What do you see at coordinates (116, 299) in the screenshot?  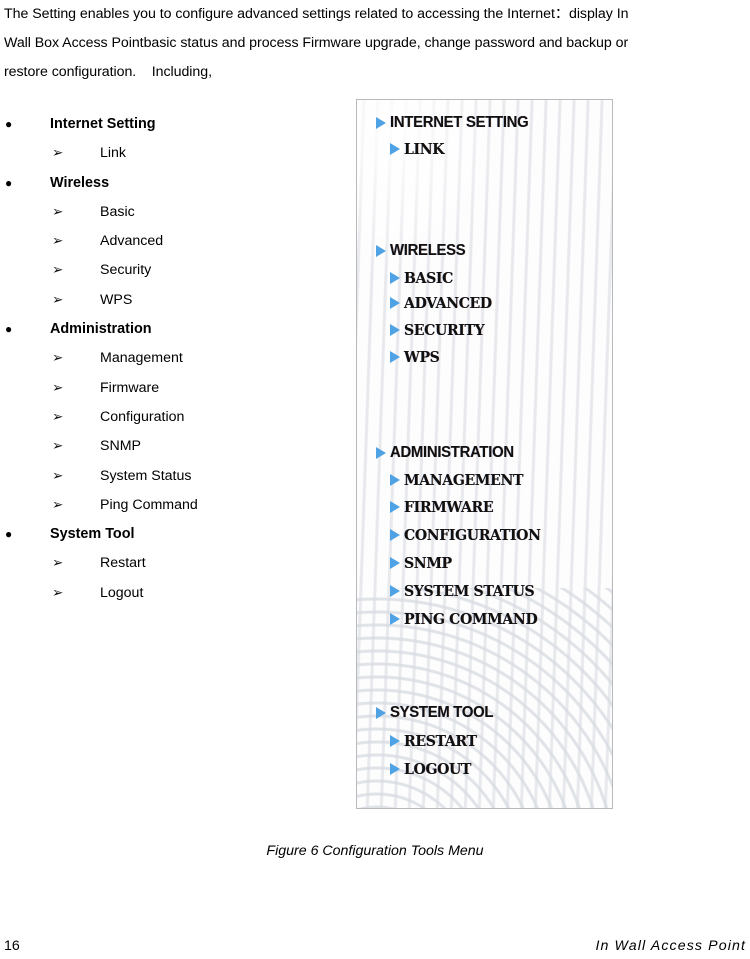 I see `outline-item-label: WPS` at bounding box center [116, 299].